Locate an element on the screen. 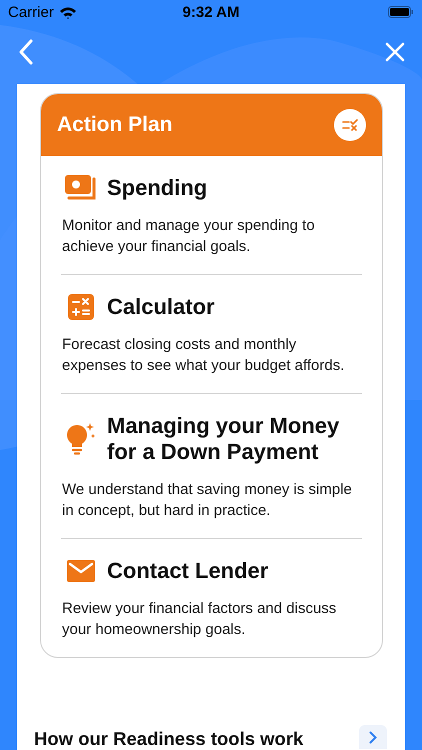 The image size is (422, 750). cash-icon is located at coordinates (81, 188).